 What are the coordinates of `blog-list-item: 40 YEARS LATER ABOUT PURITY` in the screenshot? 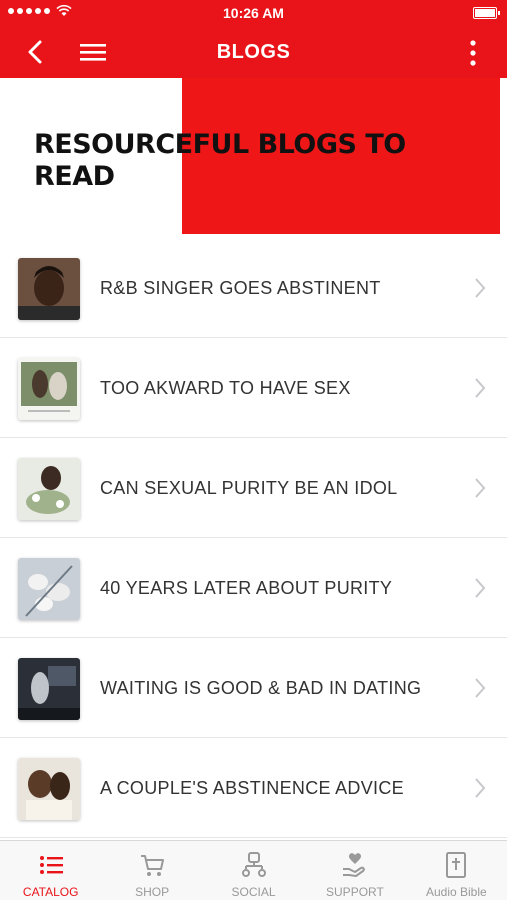 It's located at (253, 588).